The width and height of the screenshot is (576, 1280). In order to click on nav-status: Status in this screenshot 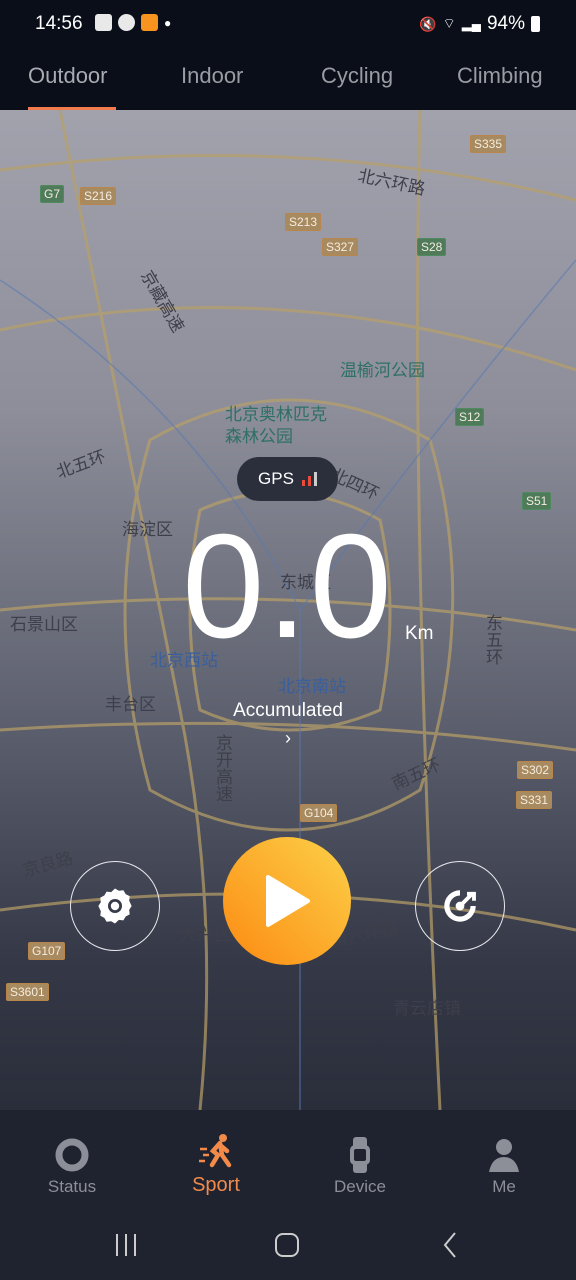, I will do `click(72, 1166)`.